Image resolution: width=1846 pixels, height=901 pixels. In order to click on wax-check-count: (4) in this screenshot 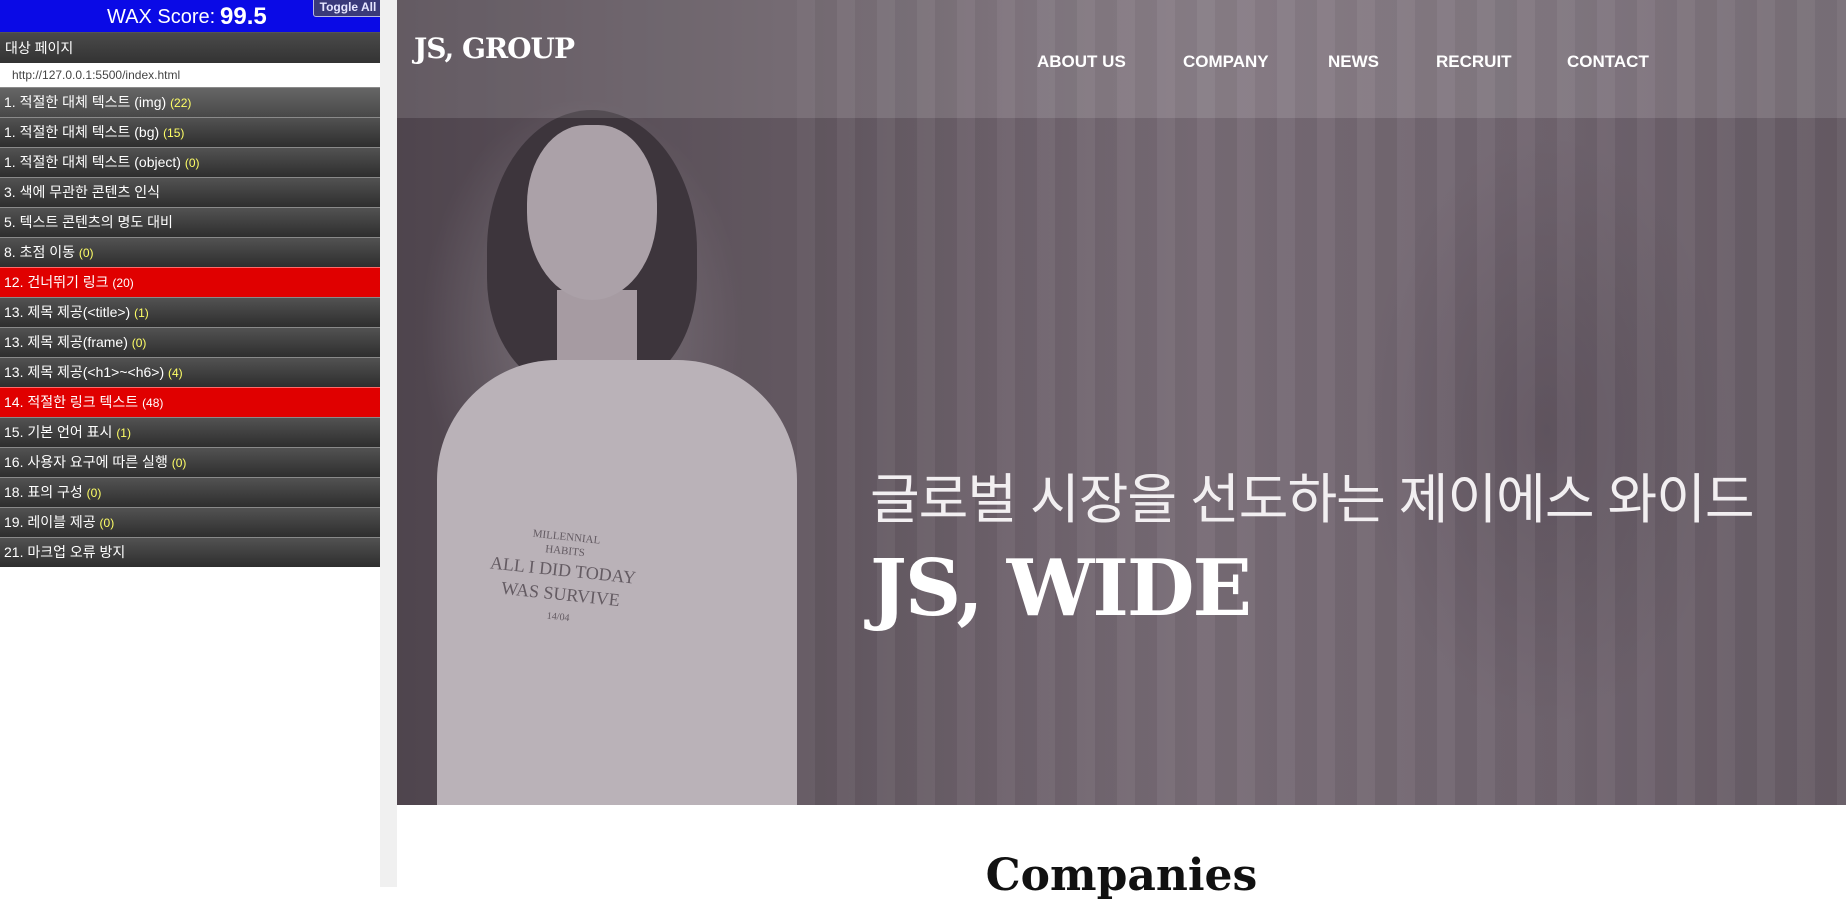, I will do `click(175, 373)`.